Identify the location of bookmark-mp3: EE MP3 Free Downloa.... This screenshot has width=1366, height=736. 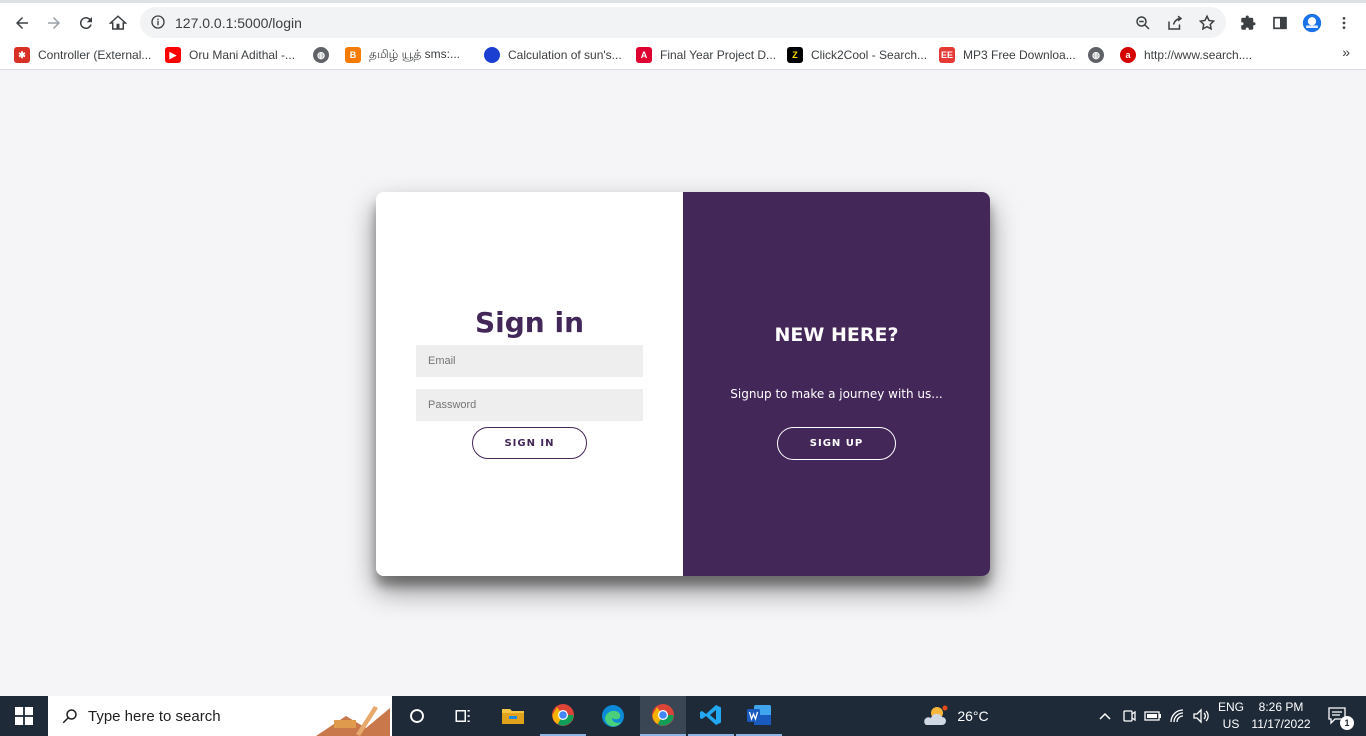
(1007, 55).